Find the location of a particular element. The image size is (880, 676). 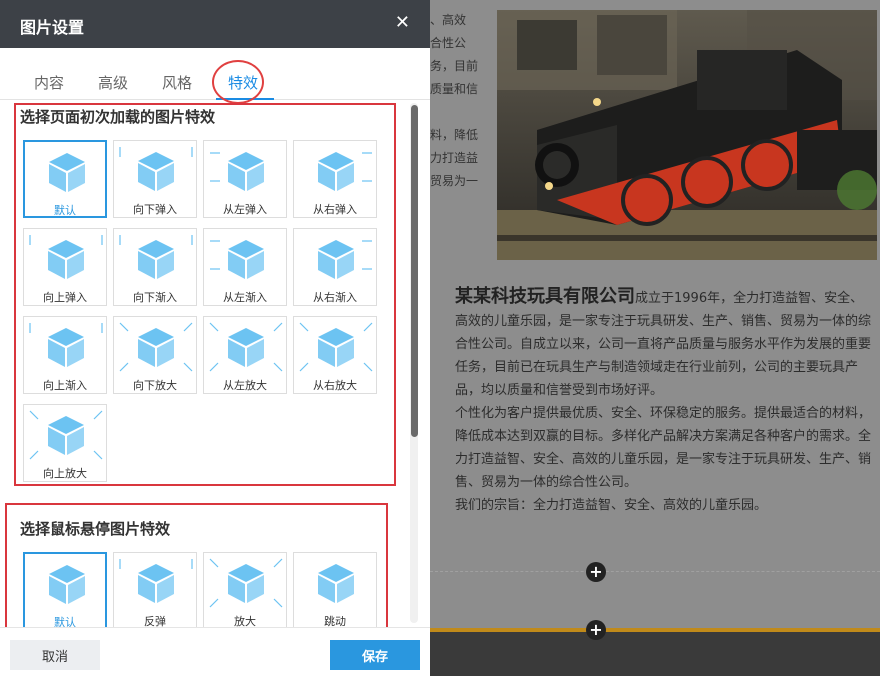

load-effect-card: 默认 is located at coordinates (65, 179).